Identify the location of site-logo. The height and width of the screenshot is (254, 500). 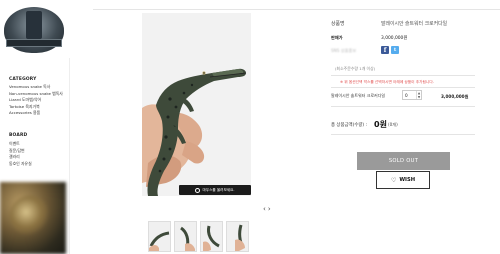
(35, 29).